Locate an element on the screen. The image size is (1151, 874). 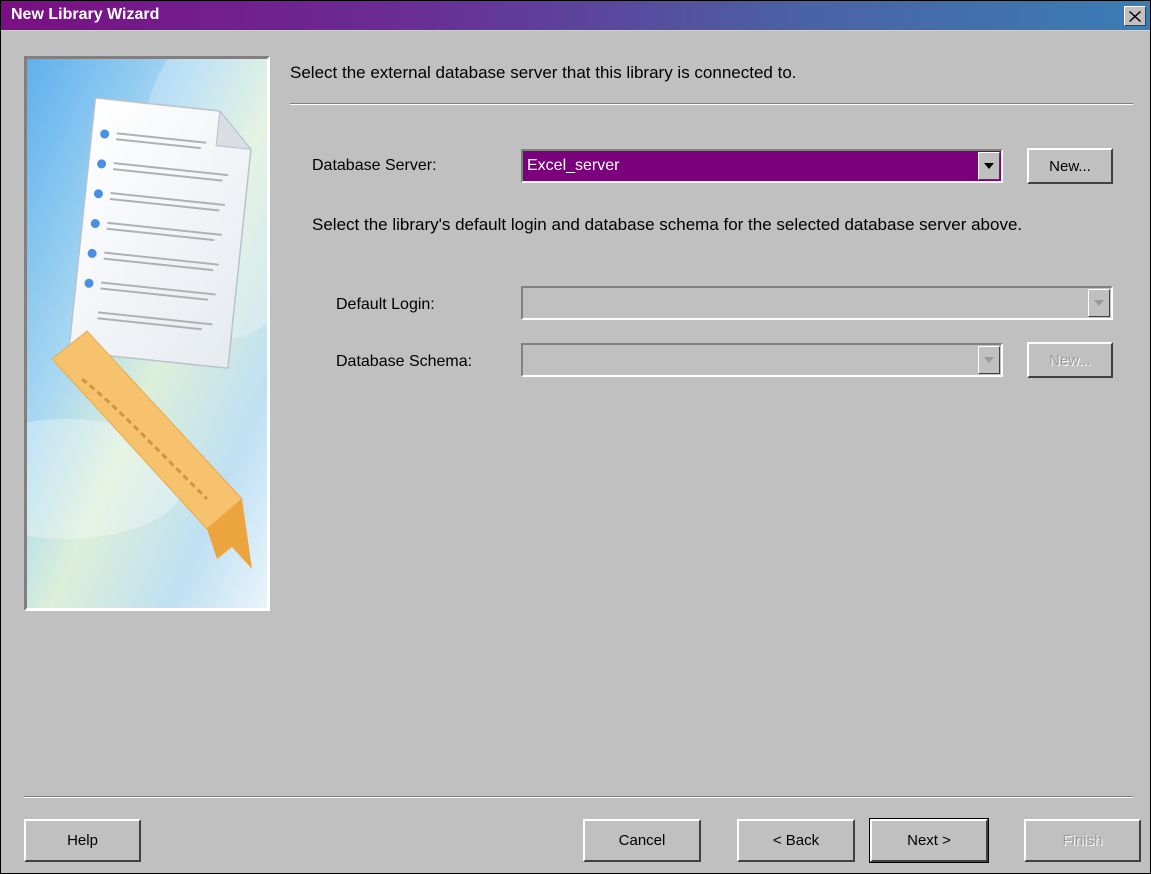
default-login-value is located at coordinates (804, 303).